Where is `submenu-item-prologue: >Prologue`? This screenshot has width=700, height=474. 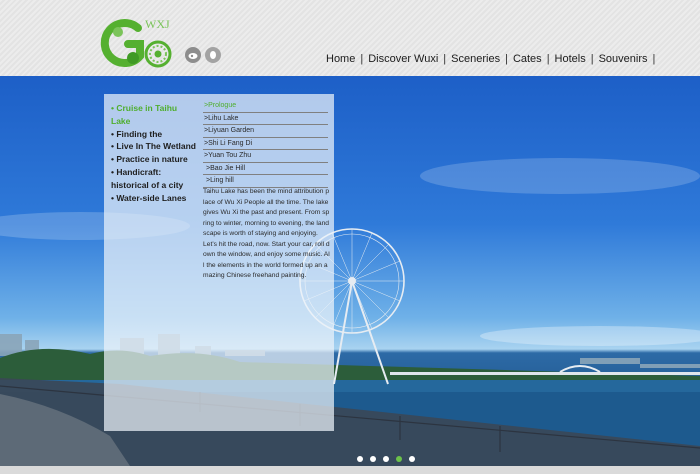
submenu-item-prologue: >Prologue is located at coordinates (265, 106).